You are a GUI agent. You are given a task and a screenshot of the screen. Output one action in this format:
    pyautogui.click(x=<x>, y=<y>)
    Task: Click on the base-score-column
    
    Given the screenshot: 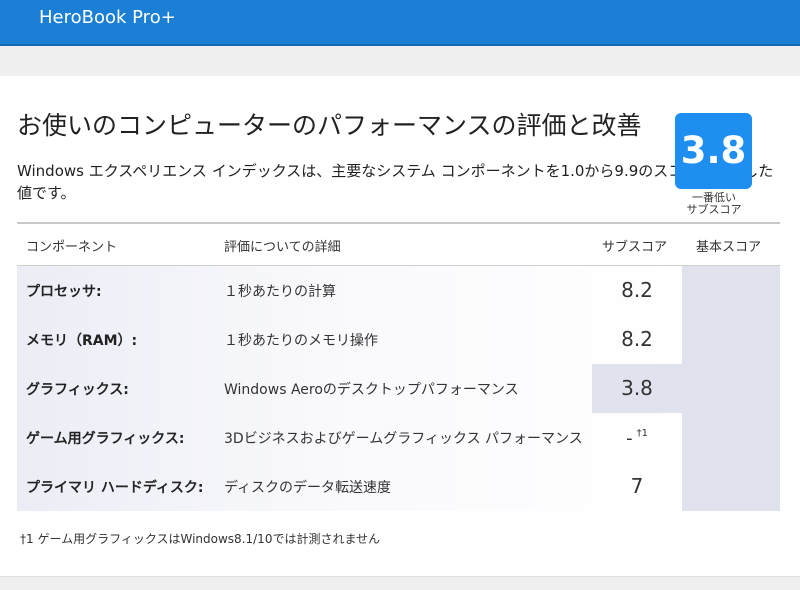 What is the action you would take?
    pyautogui.click(x=731, y=388)
    